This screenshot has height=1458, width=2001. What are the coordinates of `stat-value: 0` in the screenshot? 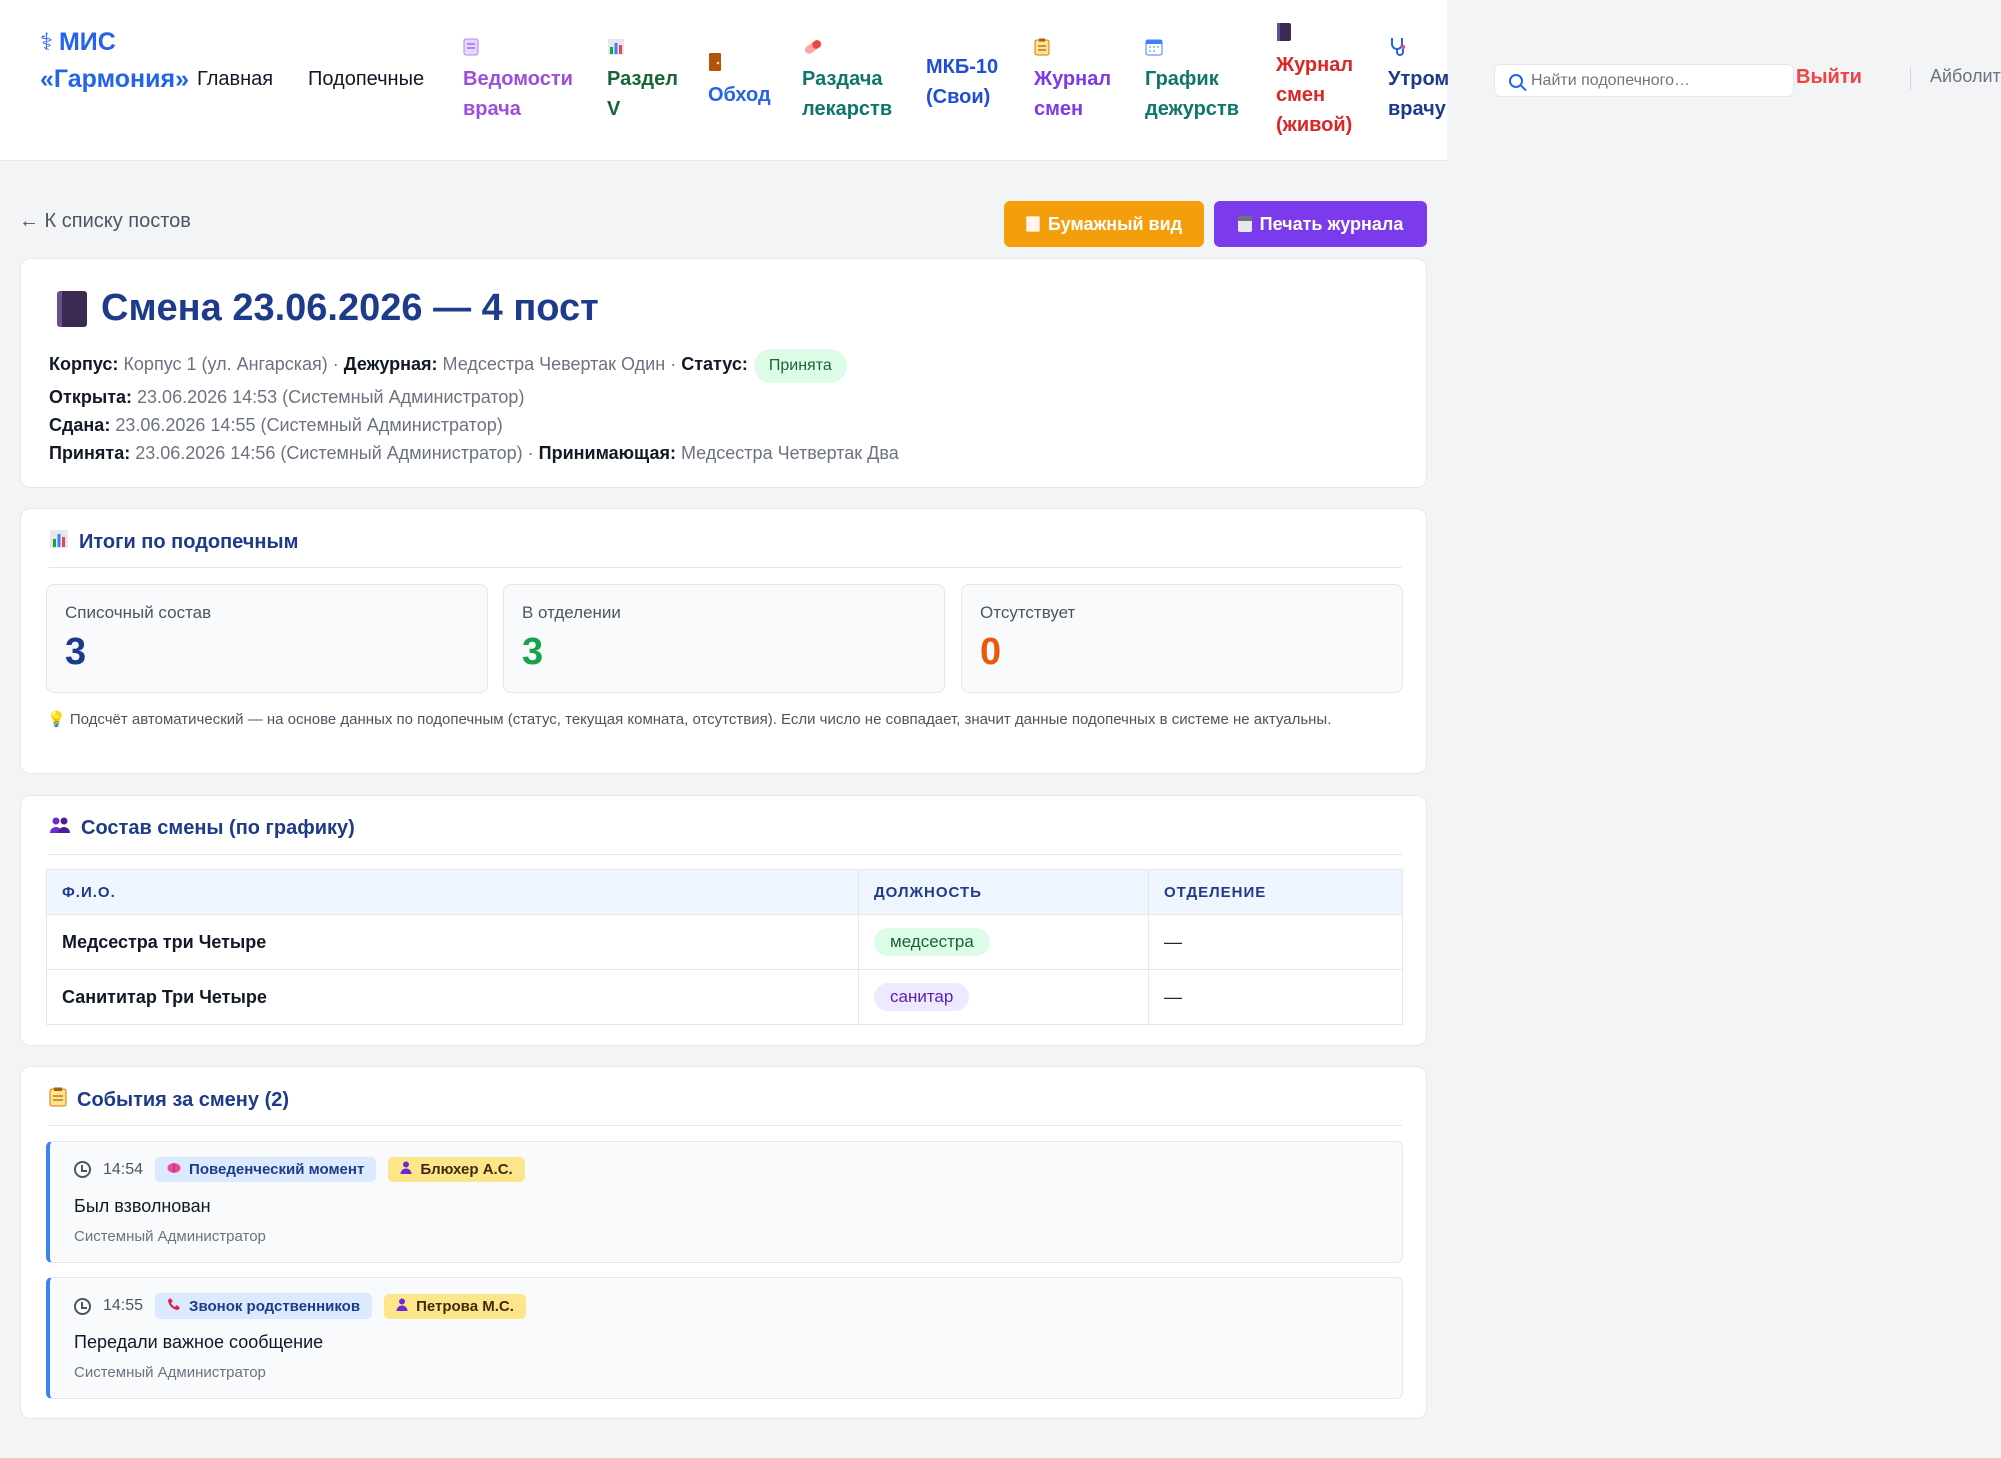 It's located at (991, 652).